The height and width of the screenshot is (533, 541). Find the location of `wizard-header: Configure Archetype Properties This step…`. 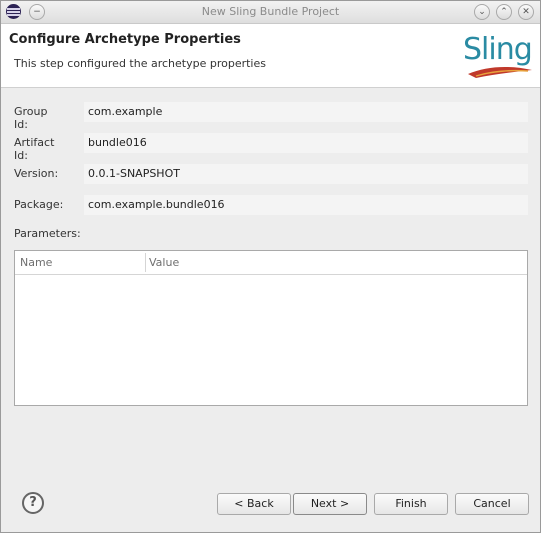

wizard-header: Configure Archetype Properties This step… is located at coordinates (270, 56).